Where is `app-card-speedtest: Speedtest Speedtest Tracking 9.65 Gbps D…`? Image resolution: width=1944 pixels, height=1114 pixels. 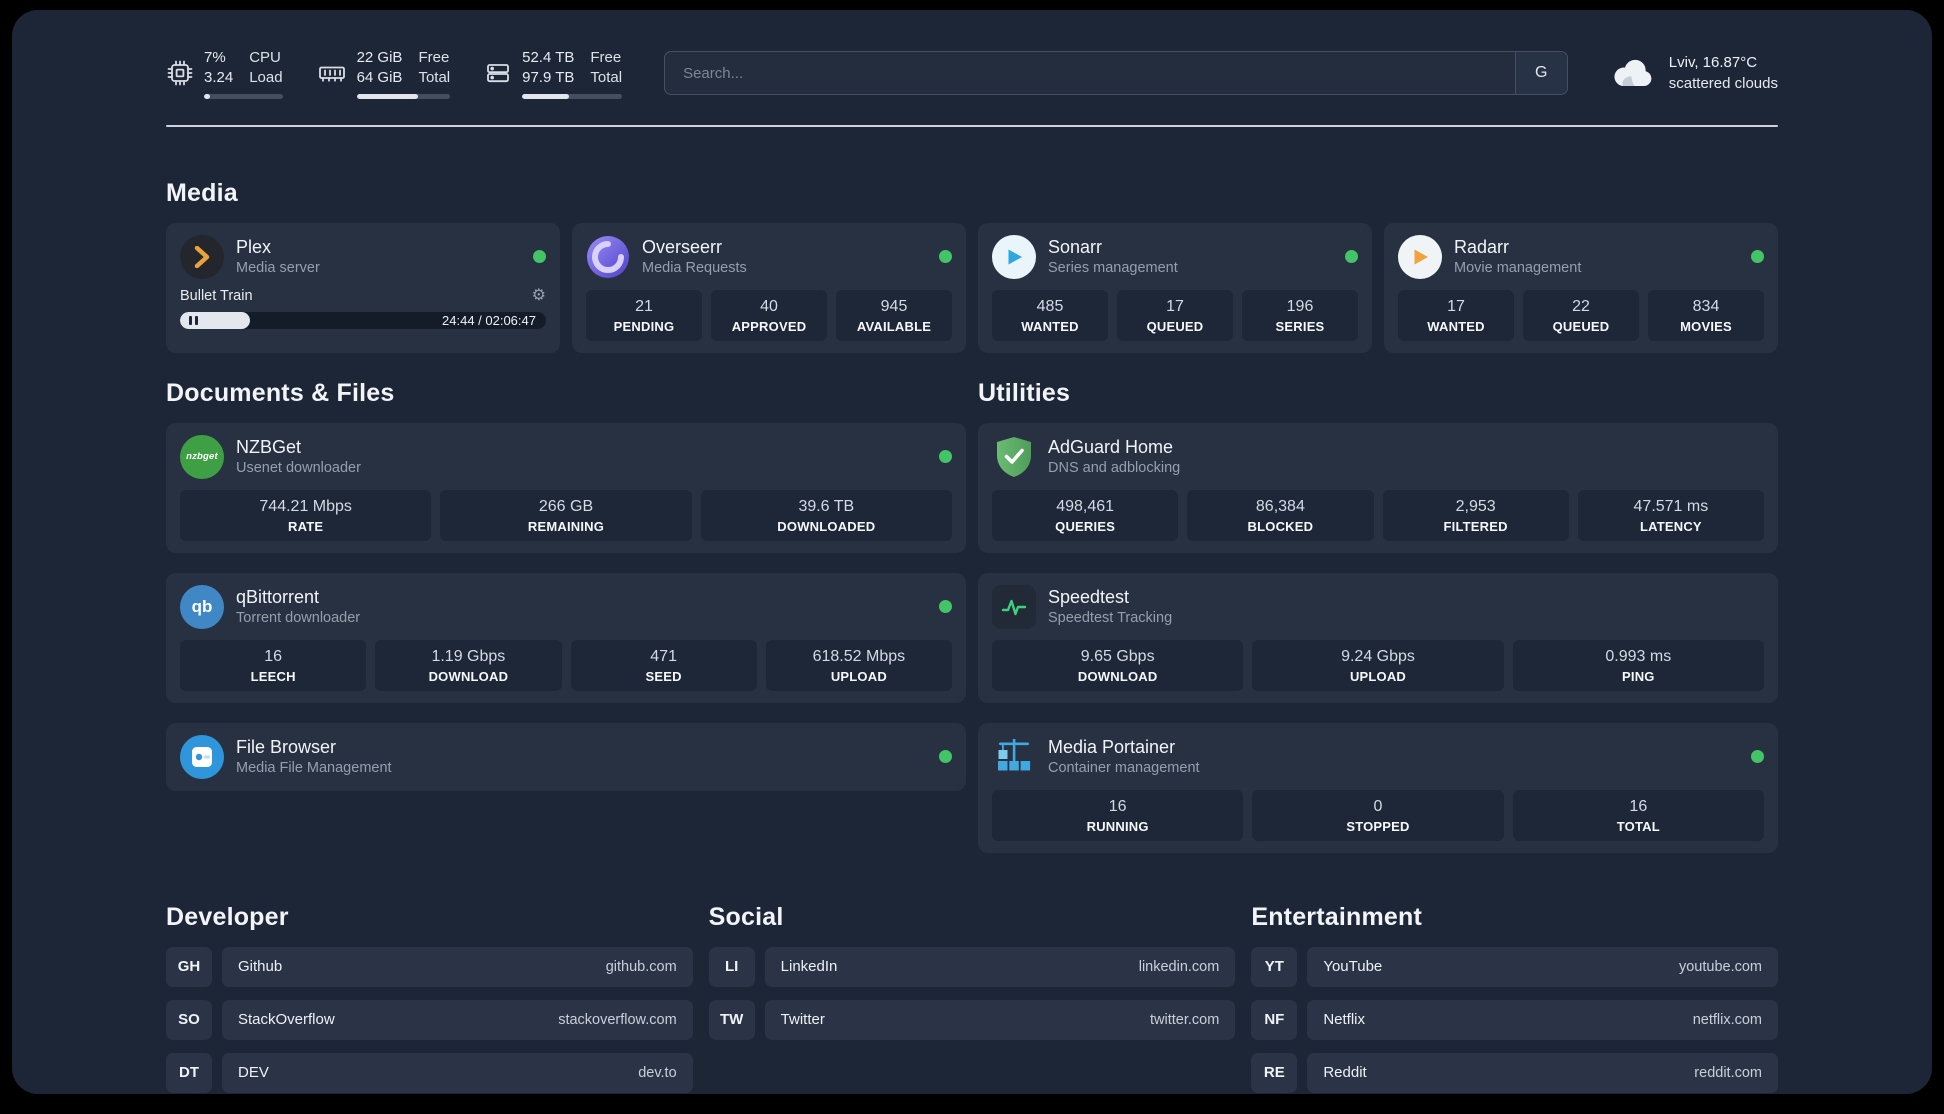
app-card-speedtest: Speedtest Speedtest Tracking 9.65 Gbps D… is located at coordinates (1378, 637).